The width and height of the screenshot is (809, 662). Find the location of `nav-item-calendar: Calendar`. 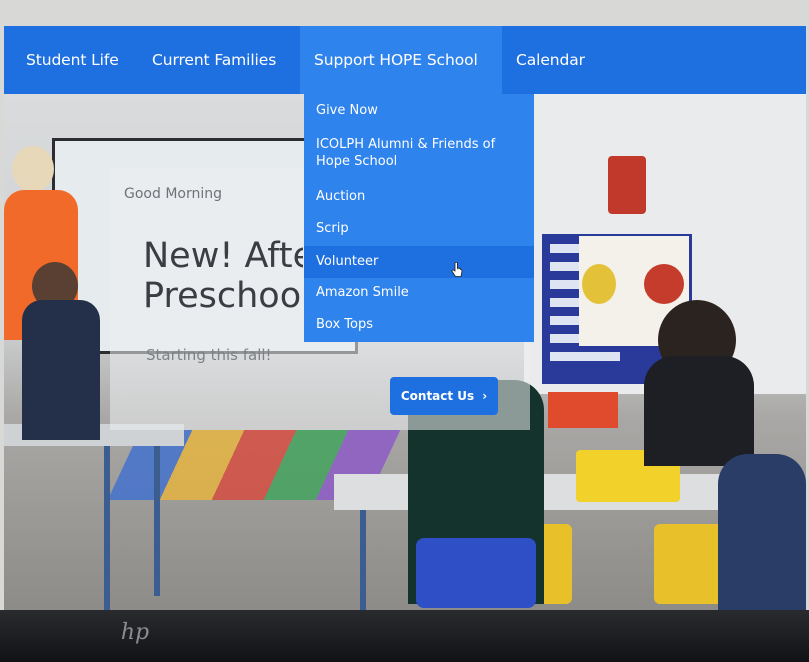

nav-item-calendar: Calendar is located at coordinates (550, 60).